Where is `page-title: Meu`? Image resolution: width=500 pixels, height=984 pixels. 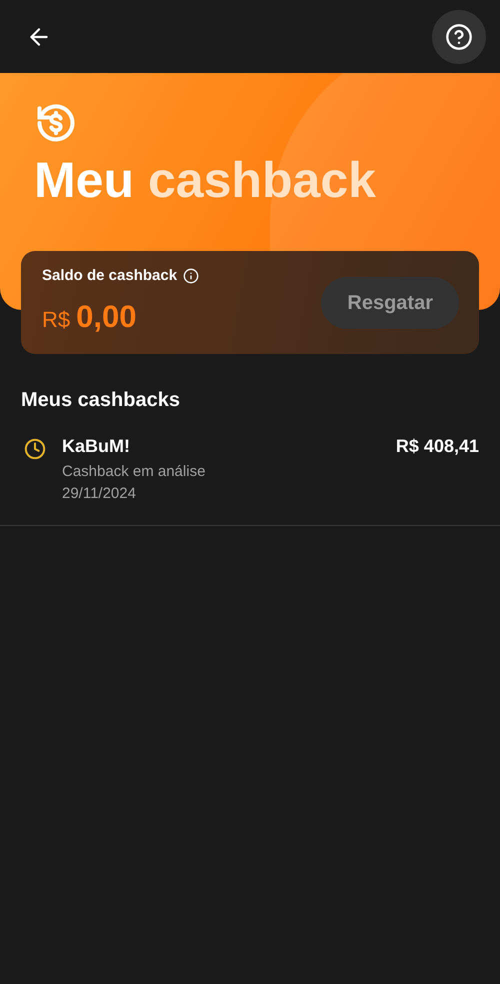
page-title: Meu is located at coordinates (84, 180).